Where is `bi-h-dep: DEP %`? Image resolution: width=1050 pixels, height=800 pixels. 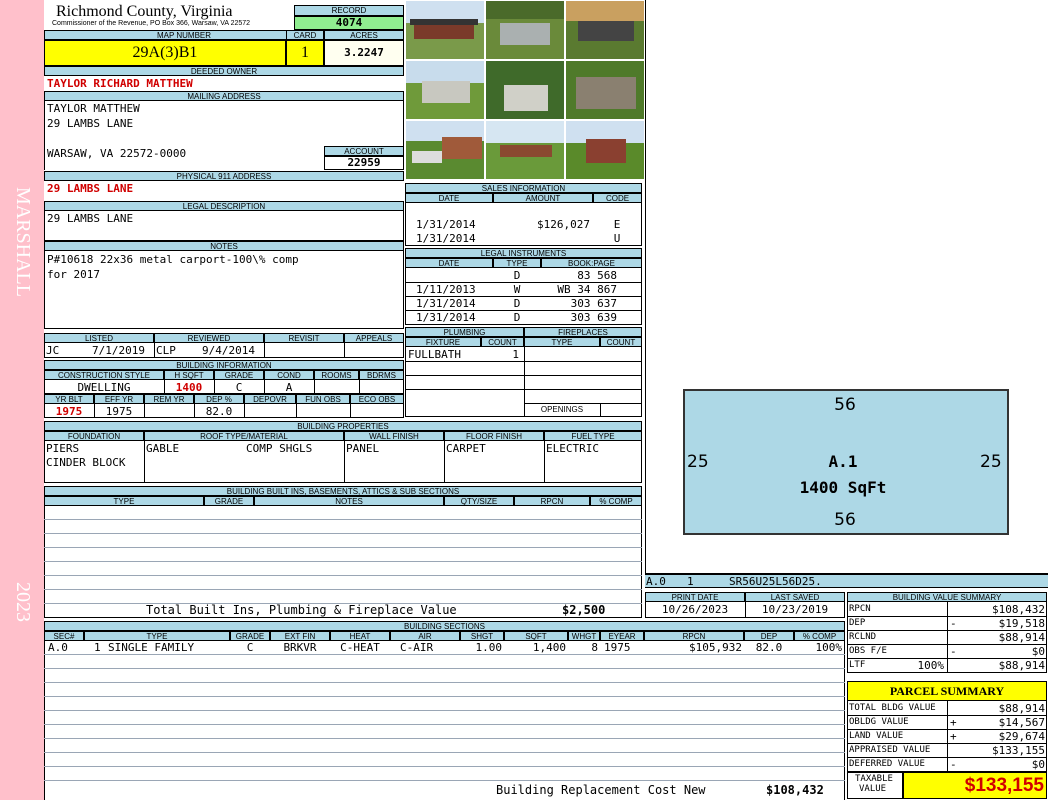 bi-h-dep: DEP % is located at coordinates (219, 399).